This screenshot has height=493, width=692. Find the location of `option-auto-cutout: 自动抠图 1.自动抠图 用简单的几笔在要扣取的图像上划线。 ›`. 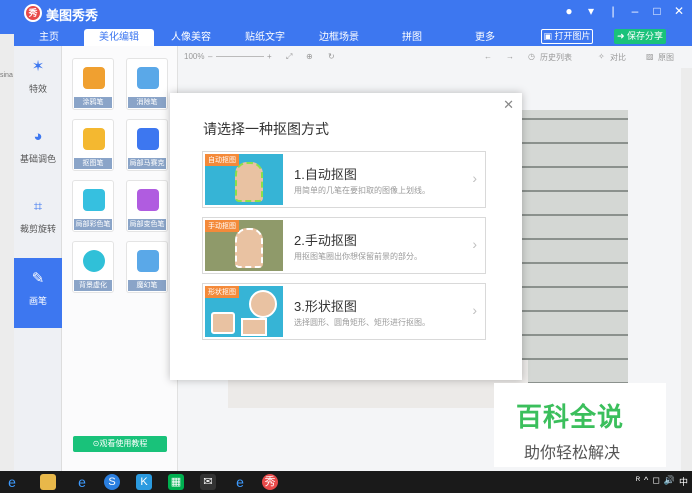

option-auto-cutout: 自动抠图 1.自动抠图 用简单的几笔在要扣取的图像上划线。 › is located at coordinates (344, 179).